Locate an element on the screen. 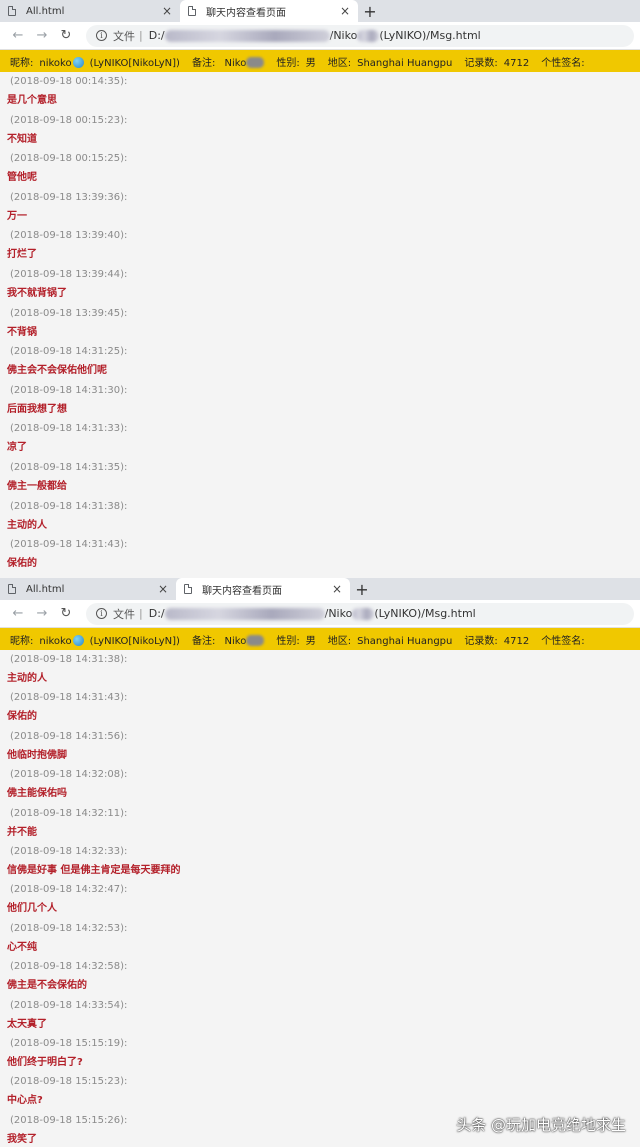  message-text: 不背锅 is located at coordinates (22, 332).